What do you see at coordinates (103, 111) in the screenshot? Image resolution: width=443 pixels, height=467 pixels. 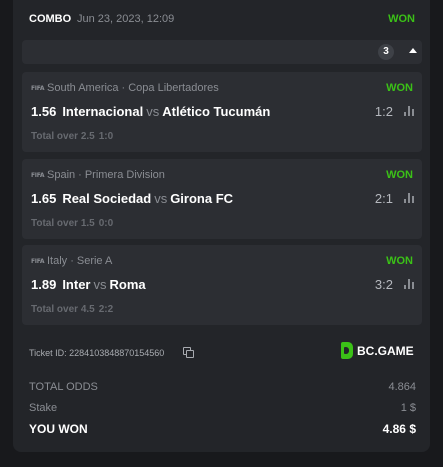 I see `home-team: Internacional` at bounding box center [103, 111].